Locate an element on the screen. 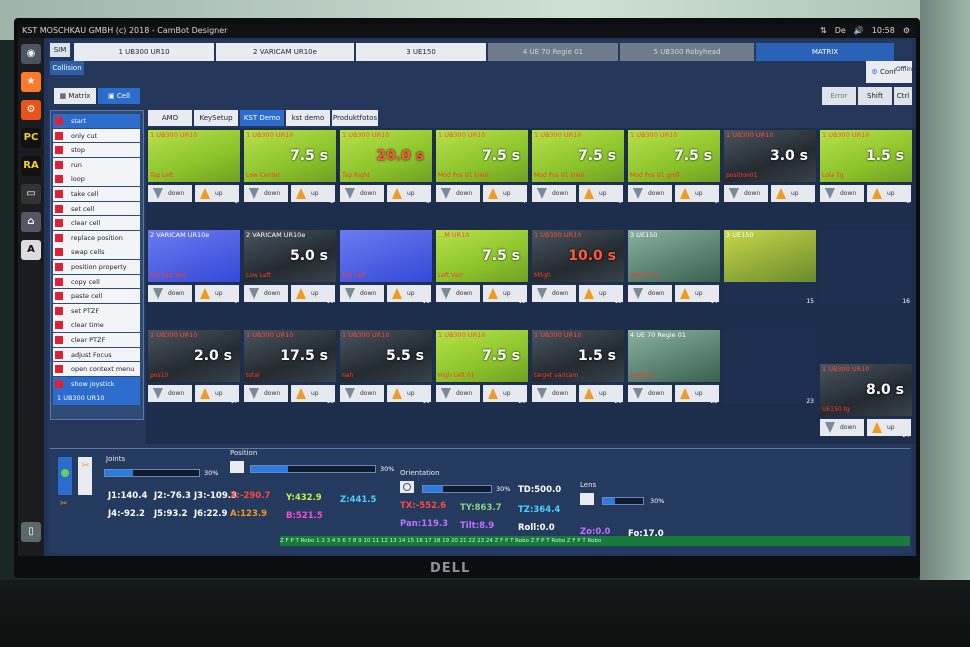 Image resolution: width=970 pixels, height=647 pixels. tab-kst-demo: KST Demo is located at coordinates (262, 118).